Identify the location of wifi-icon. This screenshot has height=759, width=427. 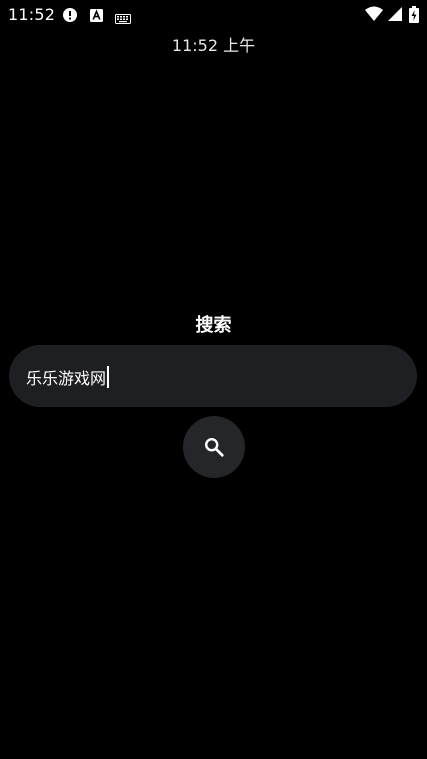
(374, 16).